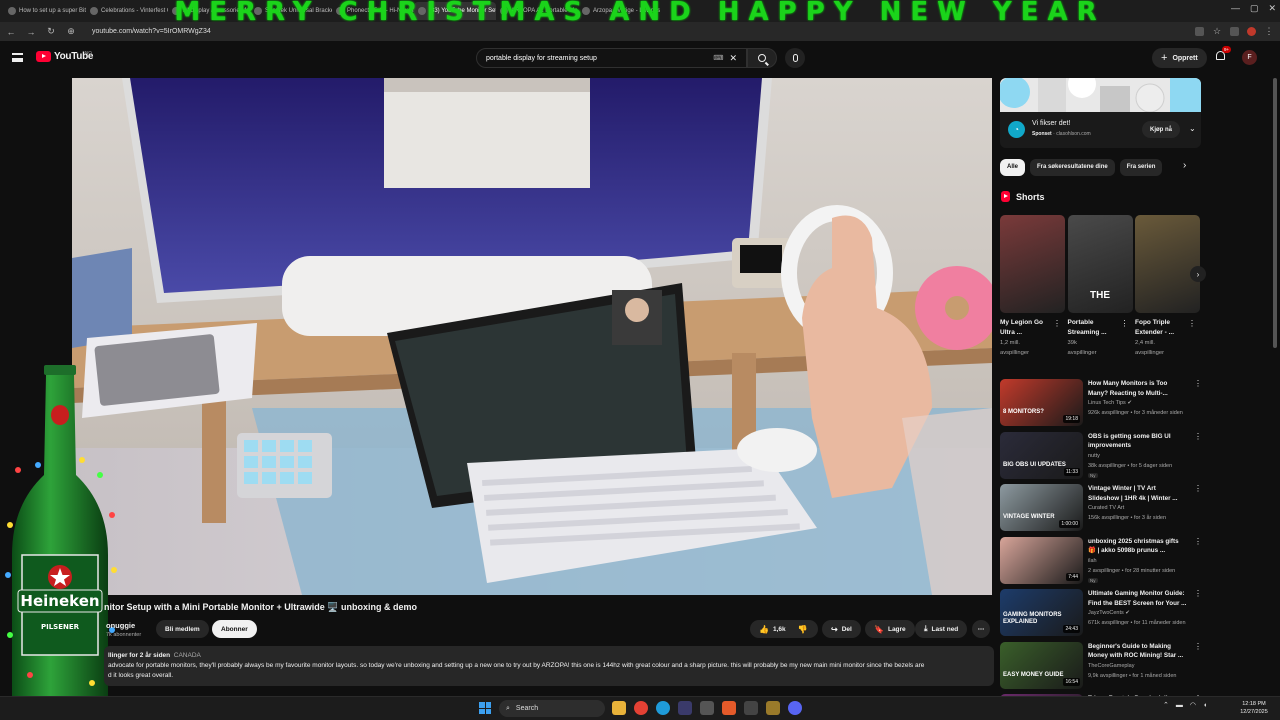  I want to click on browser-tab: ARZOPA A1 Portable Mon...✕, so click(537, 11).